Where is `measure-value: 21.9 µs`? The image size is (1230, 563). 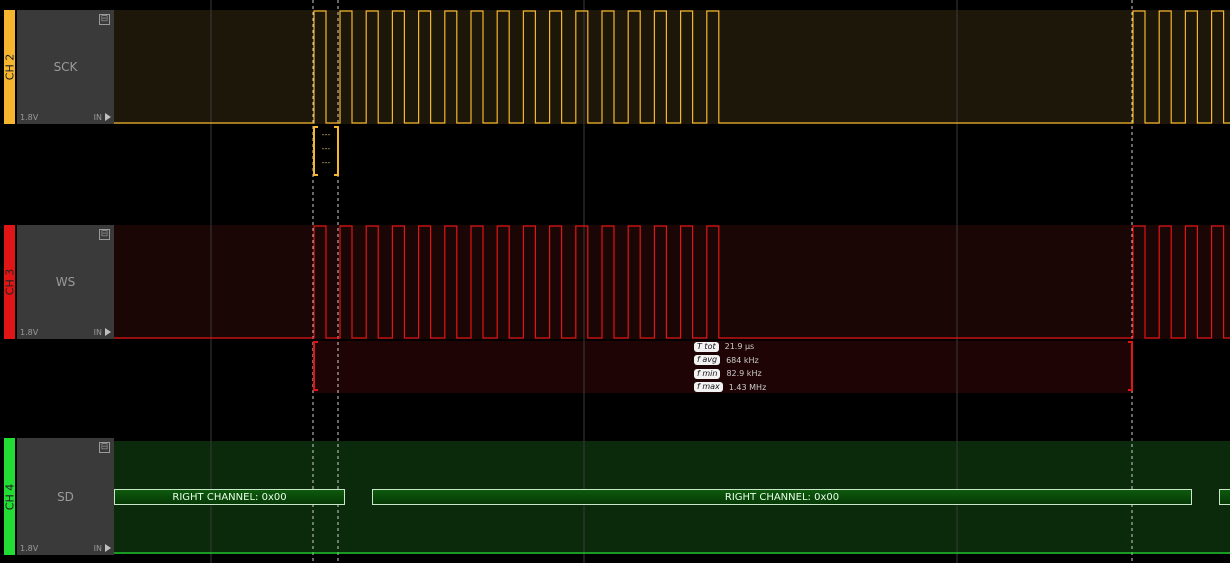
measure-value: 21.9 µs is located at coordinates (739, 347).